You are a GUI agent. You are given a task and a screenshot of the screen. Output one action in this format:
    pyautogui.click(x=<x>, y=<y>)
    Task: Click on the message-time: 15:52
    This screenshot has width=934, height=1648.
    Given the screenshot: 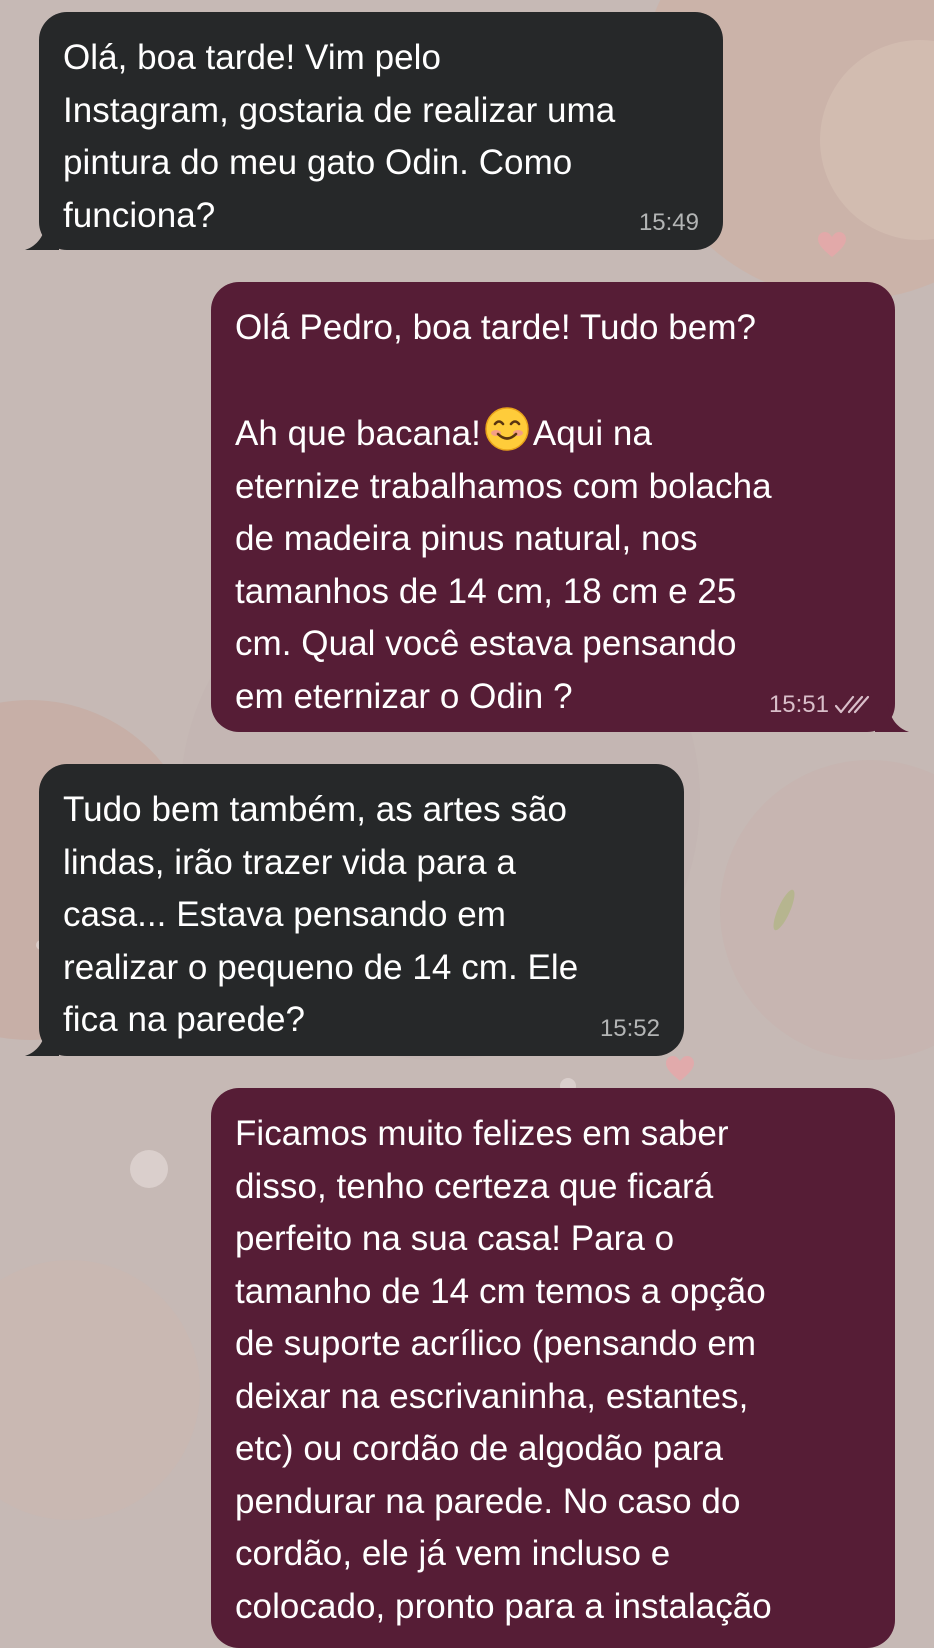 What is the action you would take?
    pyautogui.click(x=629, y=1028)
    